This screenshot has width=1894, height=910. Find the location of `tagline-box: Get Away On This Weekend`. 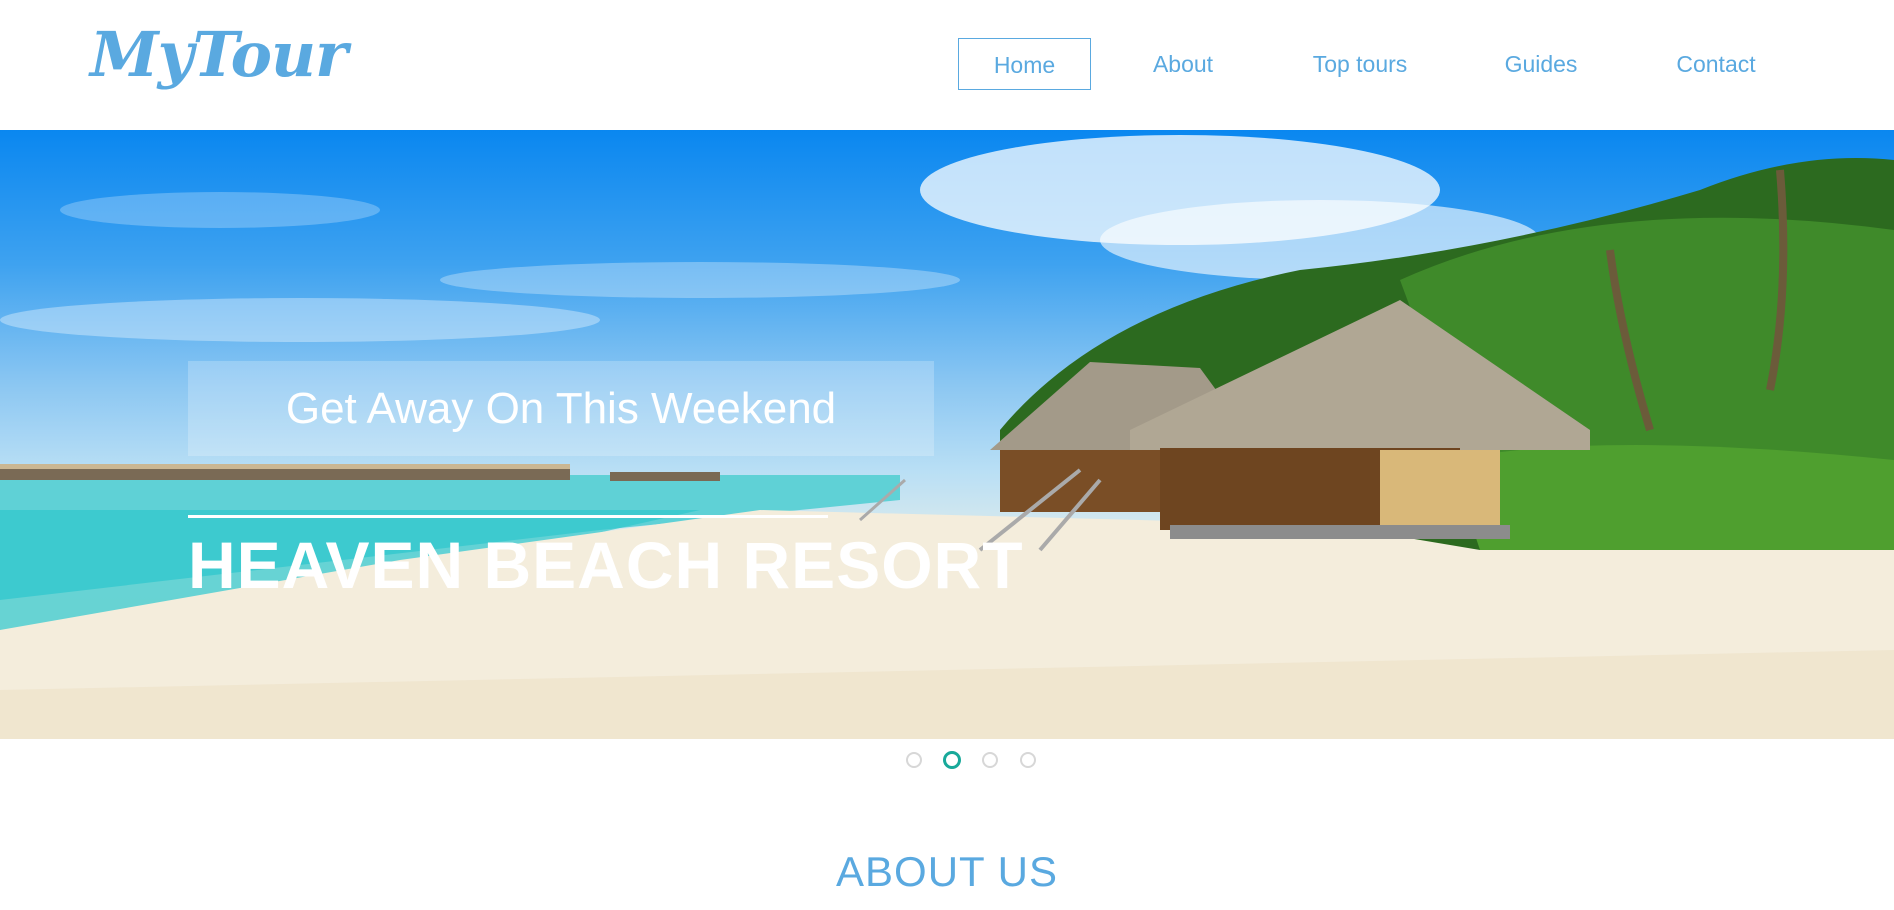

tagline-box: Get Away On This Weekend is located at coordinates (561, 408).